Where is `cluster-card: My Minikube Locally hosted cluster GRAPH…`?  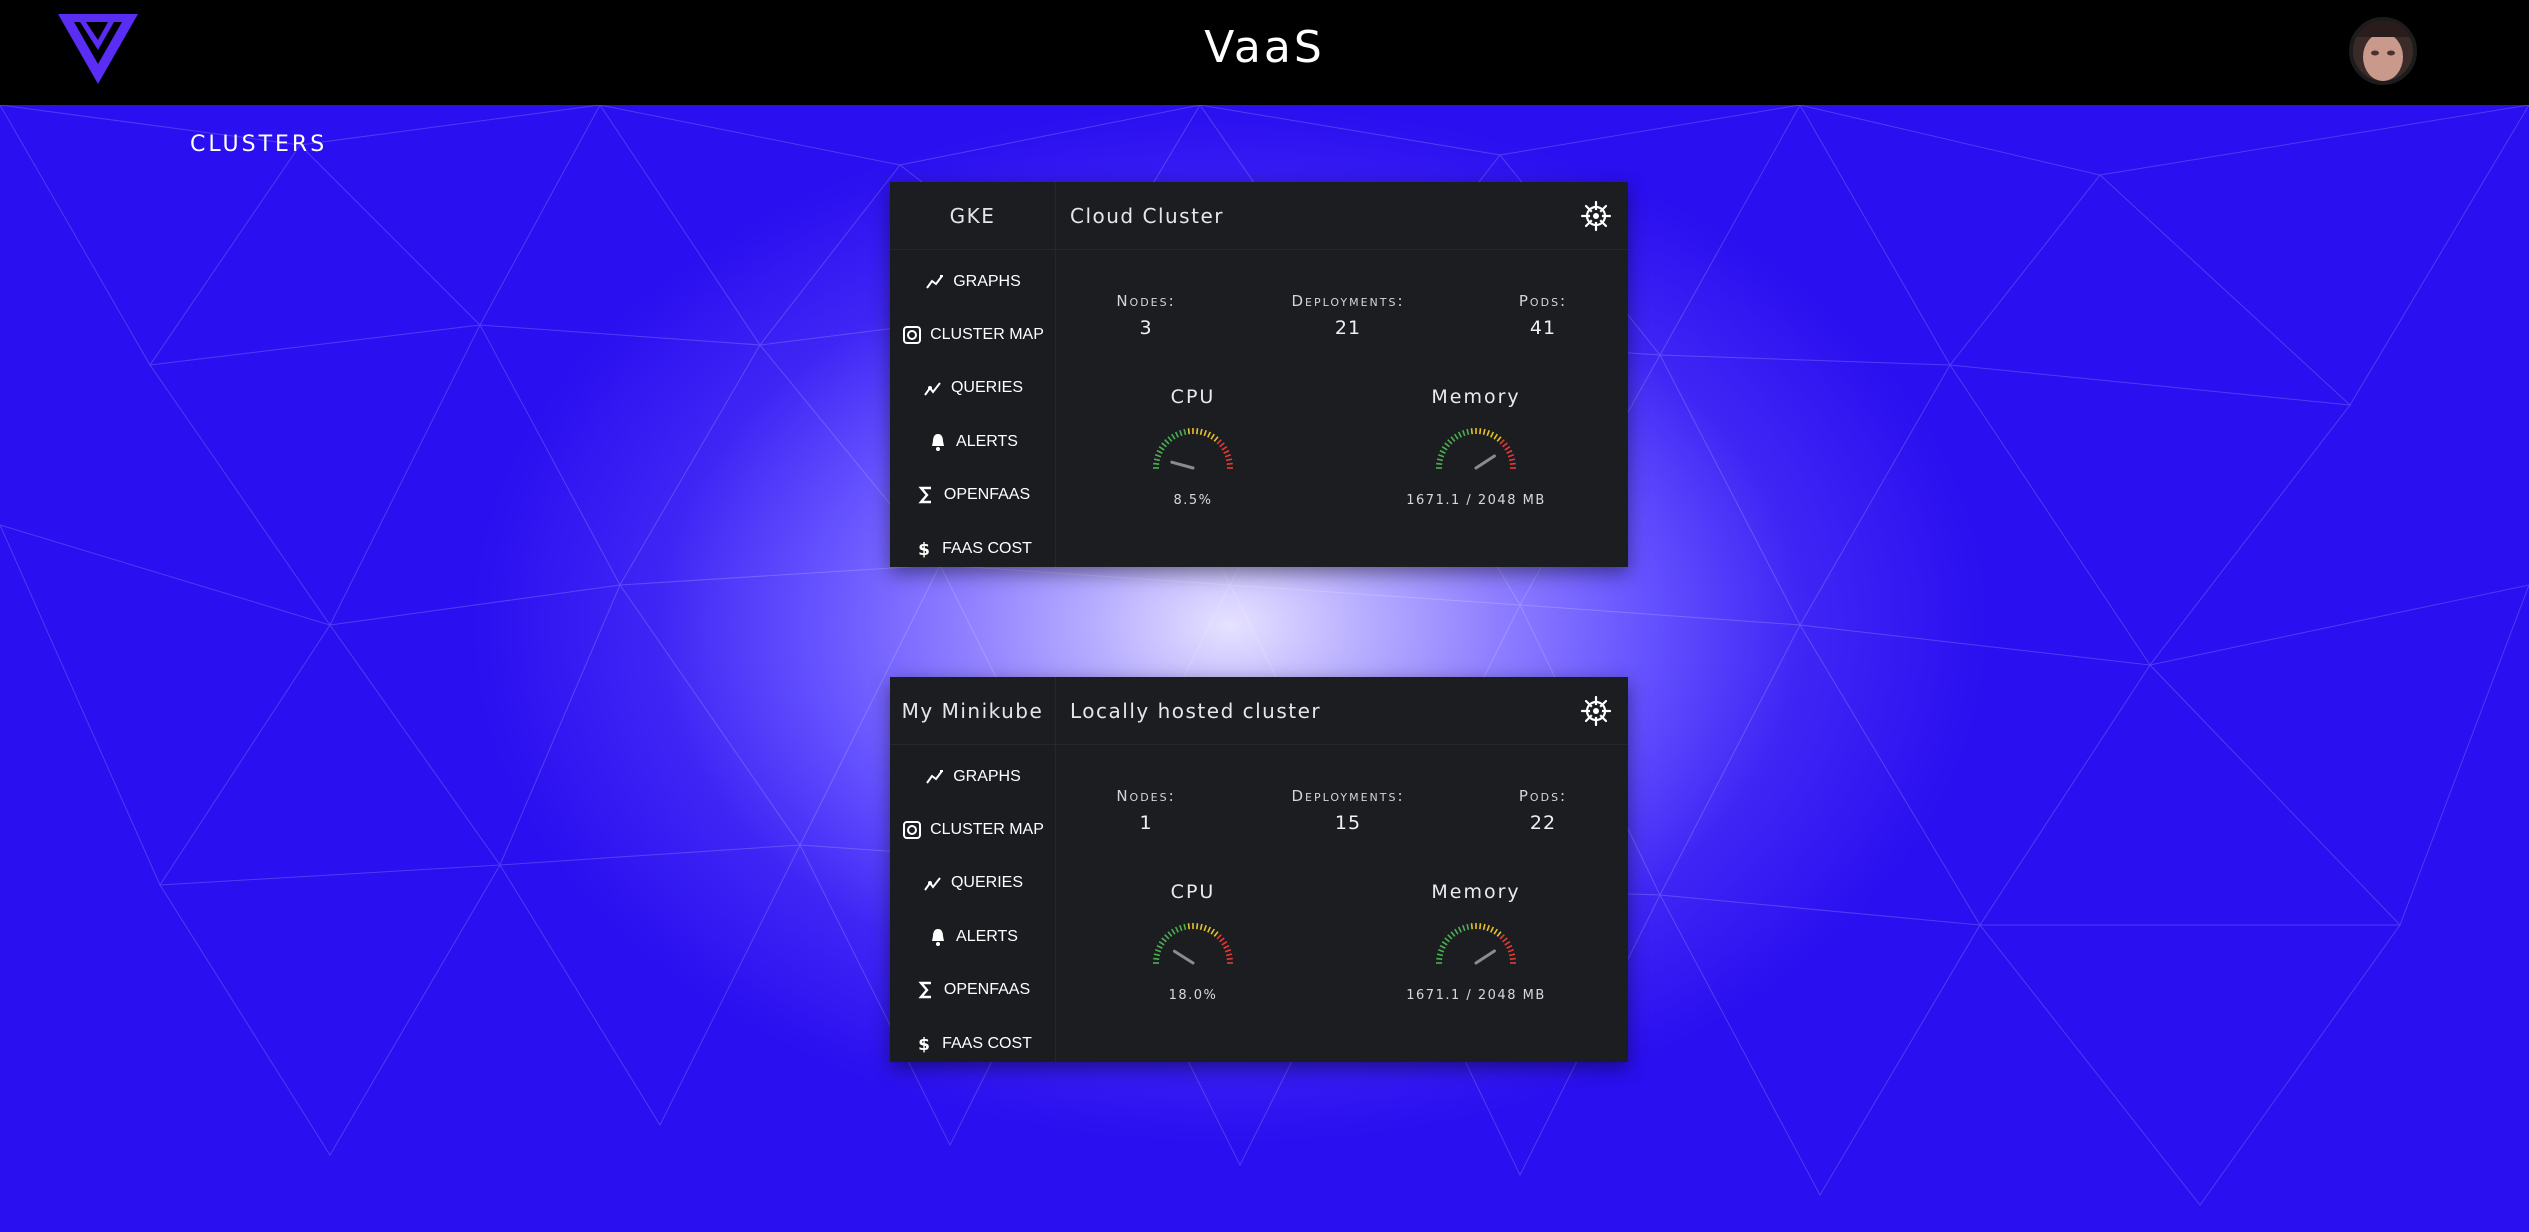
cluster-card: My Minikube Locally hosted cluster GRAPH… is located at coordinates (1259, 869).